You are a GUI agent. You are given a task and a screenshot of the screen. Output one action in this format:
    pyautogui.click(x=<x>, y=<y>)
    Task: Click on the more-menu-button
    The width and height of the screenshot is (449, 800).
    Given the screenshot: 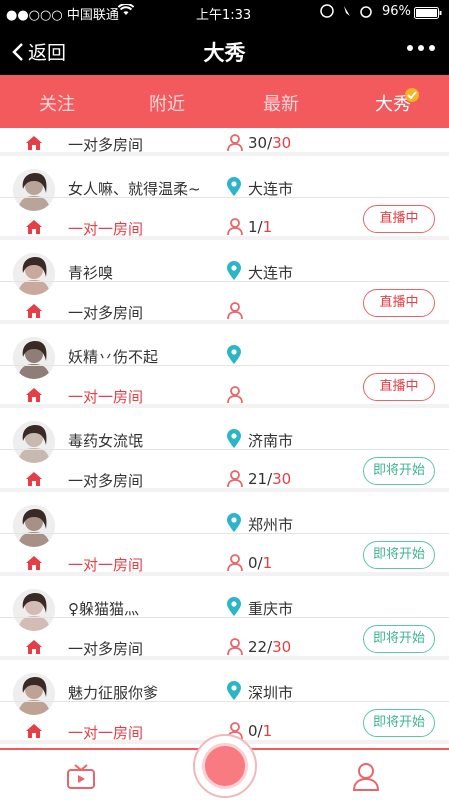 What is the action you would take?
    pyautogui.click(x=421, y=48)
    